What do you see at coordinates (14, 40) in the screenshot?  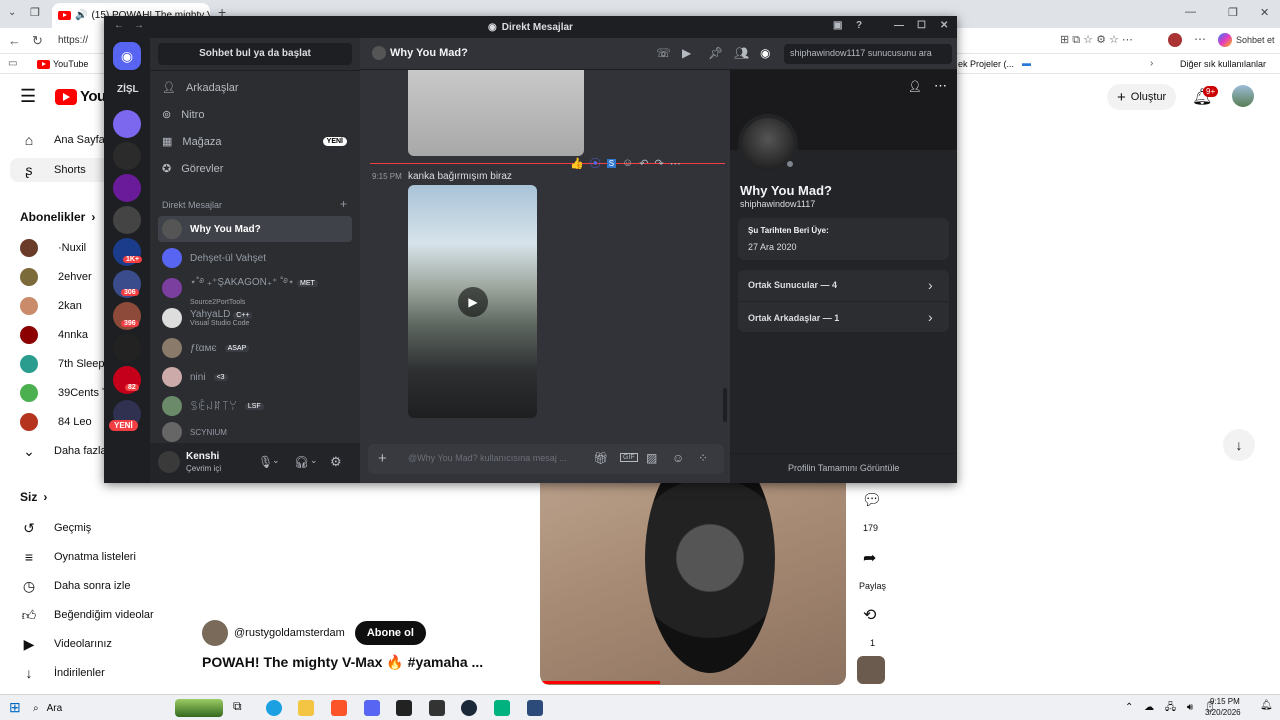 I see `back-icon: ←` at bounding box center [14, 40].